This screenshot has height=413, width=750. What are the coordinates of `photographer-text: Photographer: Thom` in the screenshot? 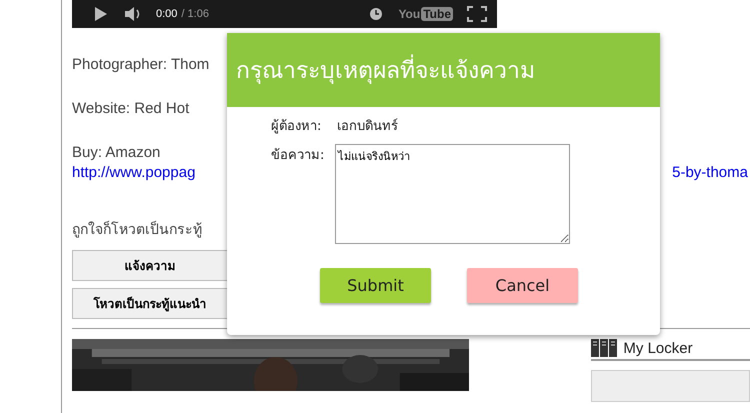 It's located at (141, 65).